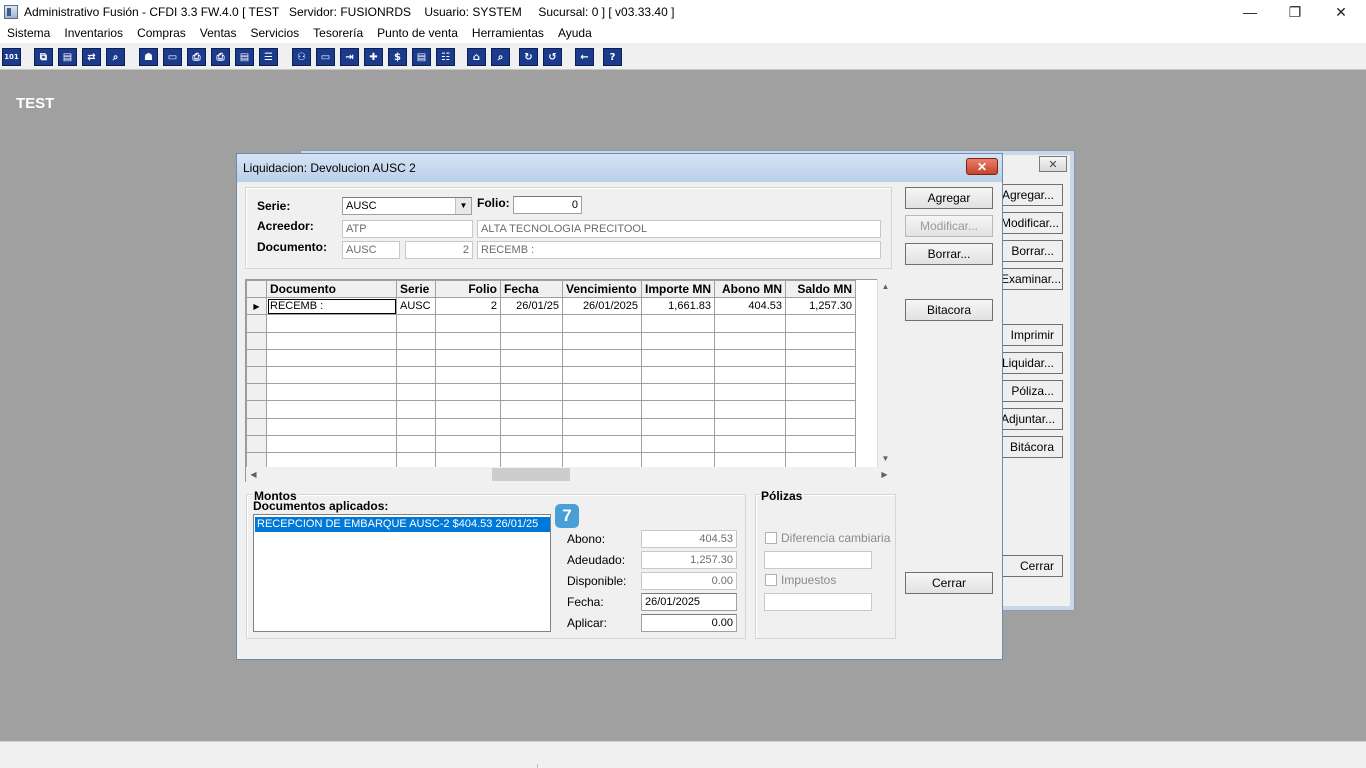  What do you see at coordinates (218, 33) in the screenshot?
I see `menu-ventas: Ventas` at bounding box center [218, 33].